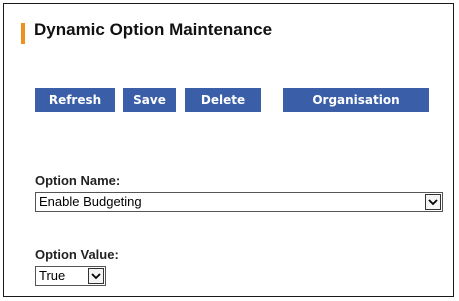 The height and width of the screenshot is (301, 459). What do you see at coordinates (70, 276) in the screenshot?
I see `option-value-select: True` at bounding box center [70, 276].